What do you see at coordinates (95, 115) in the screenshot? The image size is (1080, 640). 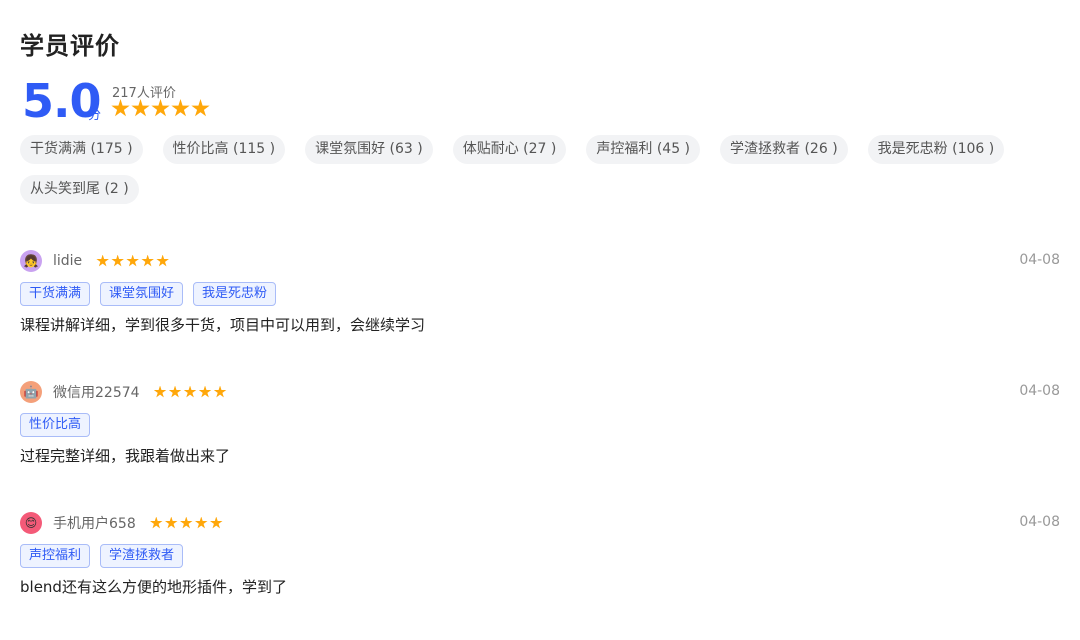 I see `score-unit: 分` at bounding box center [95, 115].